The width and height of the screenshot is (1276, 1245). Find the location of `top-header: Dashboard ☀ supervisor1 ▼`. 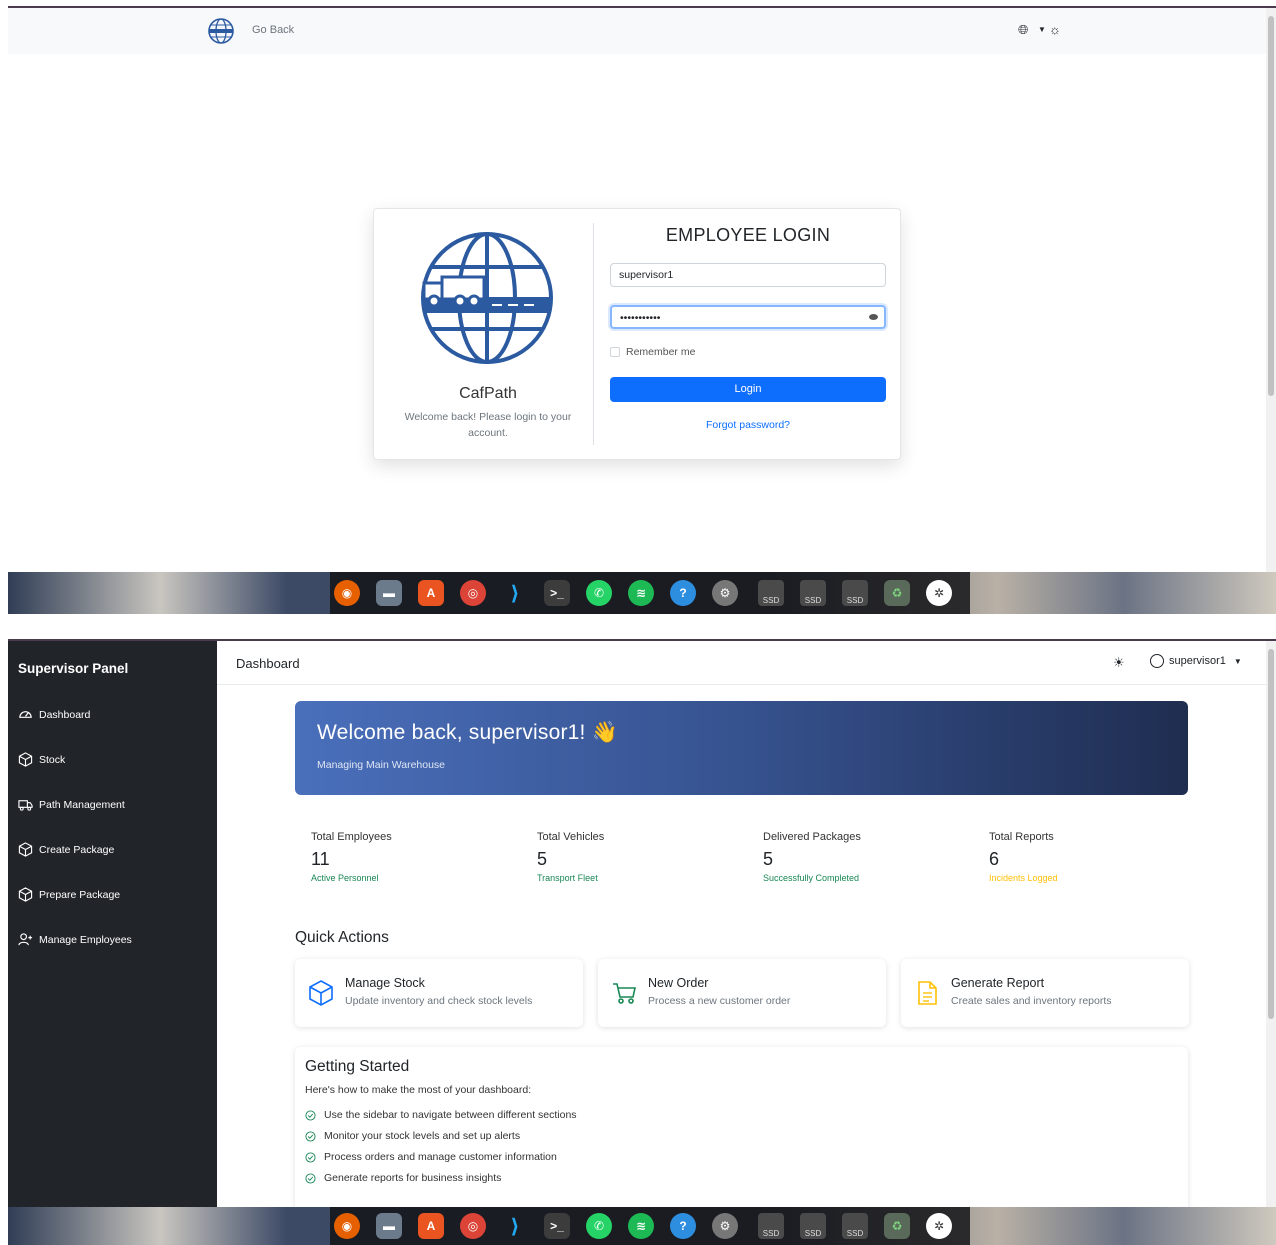

top-header: Dashboard ☀ supervisor1 ▼ is located at coordinates (741, 663).